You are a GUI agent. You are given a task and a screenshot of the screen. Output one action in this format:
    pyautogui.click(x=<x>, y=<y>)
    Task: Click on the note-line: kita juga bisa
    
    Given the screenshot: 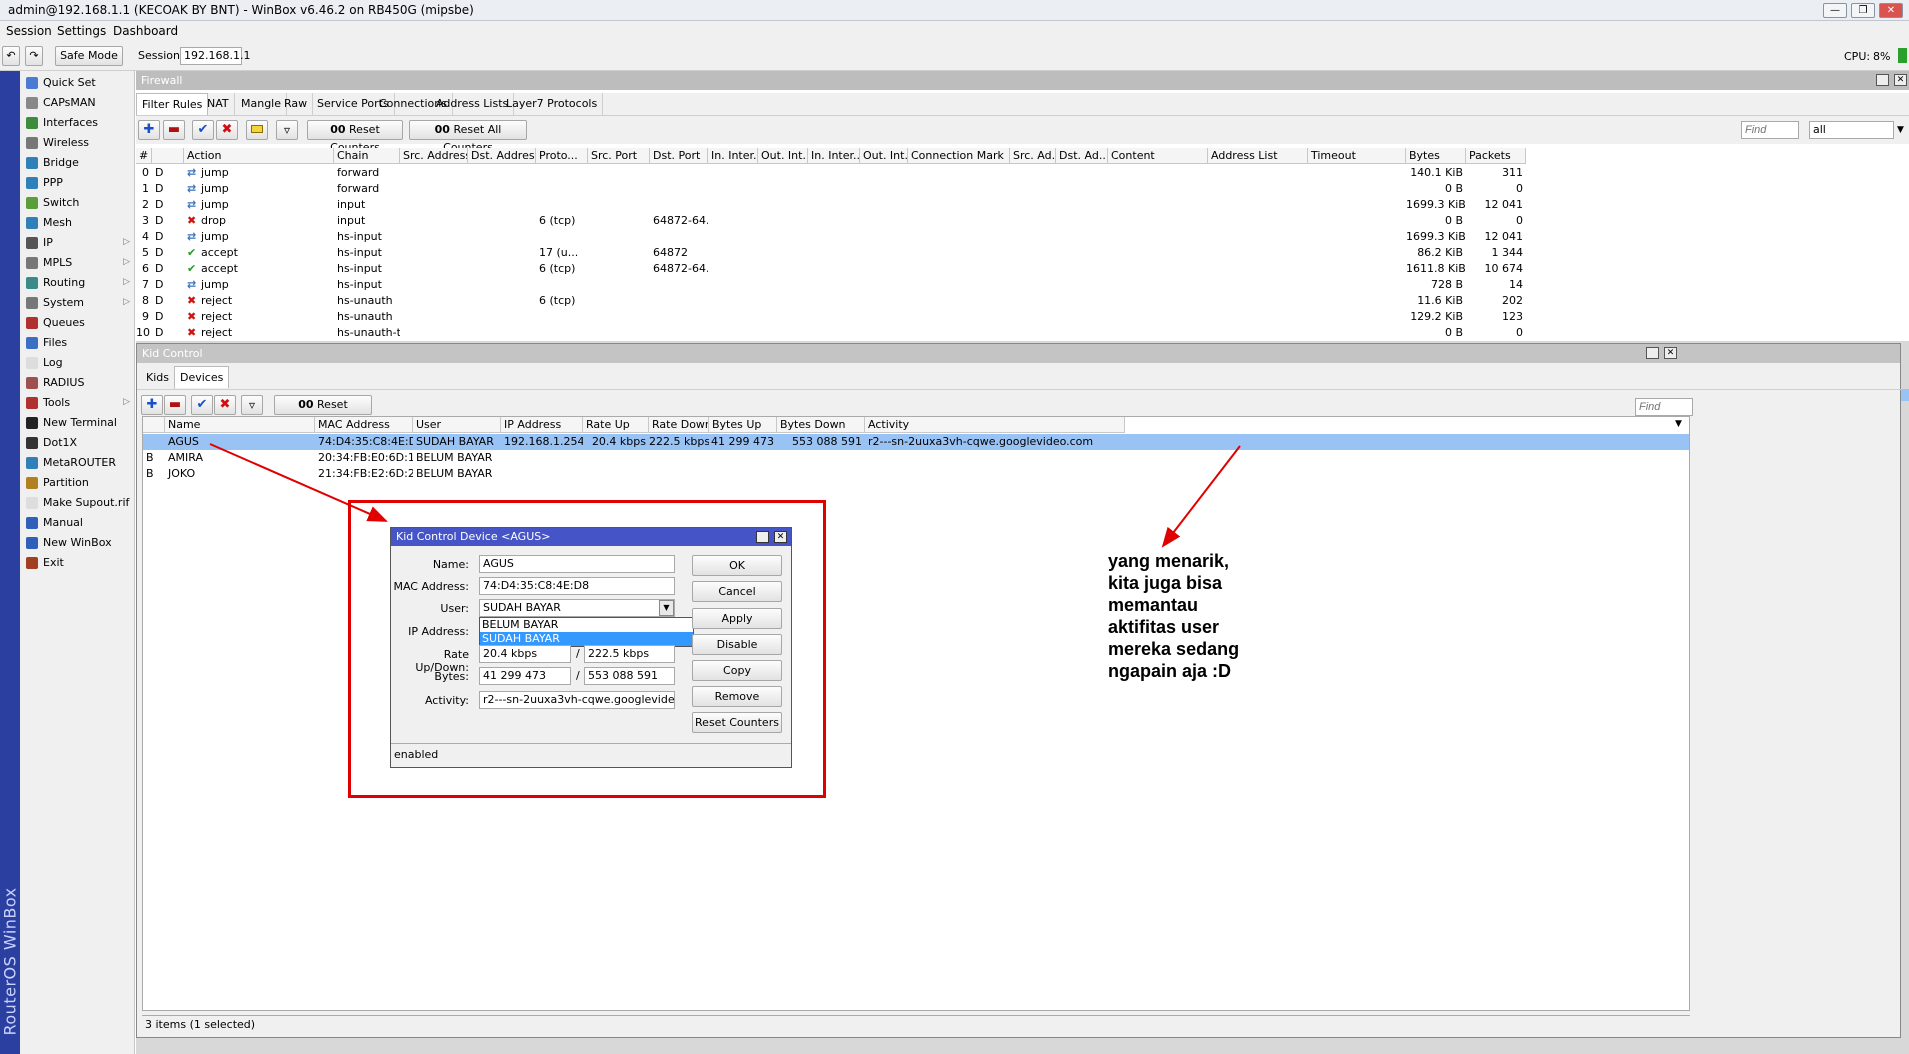 What is the action you would take?
    pyautogui.click(x=1165, y=583)
    